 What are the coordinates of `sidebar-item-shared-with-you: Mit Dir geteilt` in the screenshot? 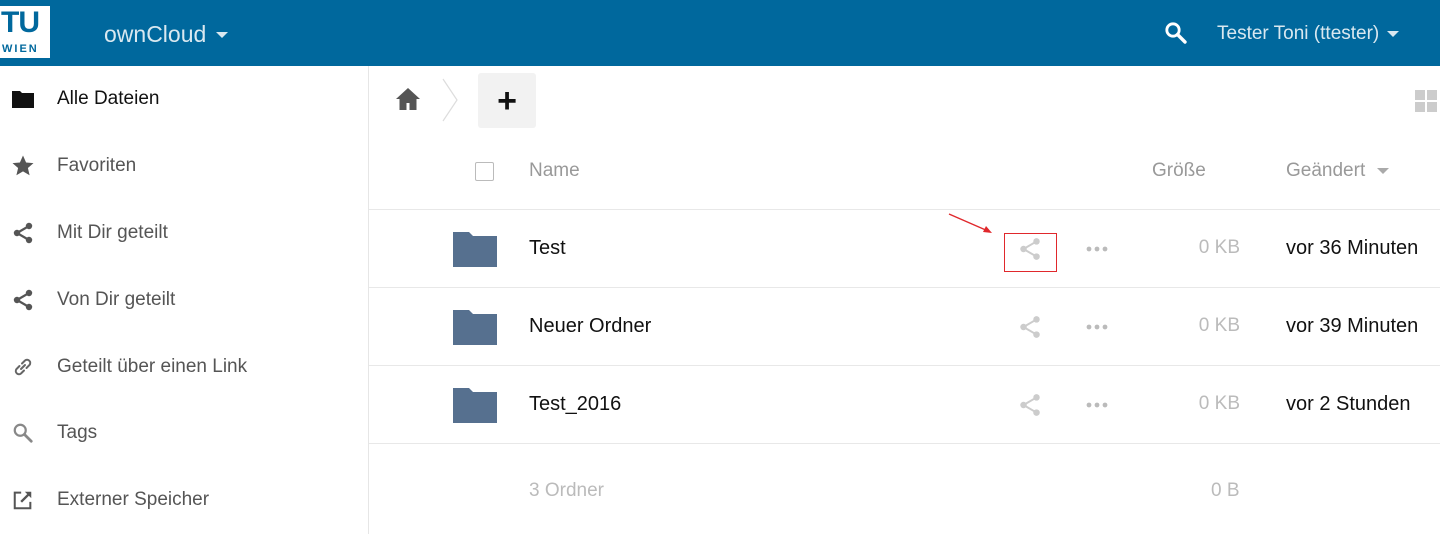 It's located at (184, 233).